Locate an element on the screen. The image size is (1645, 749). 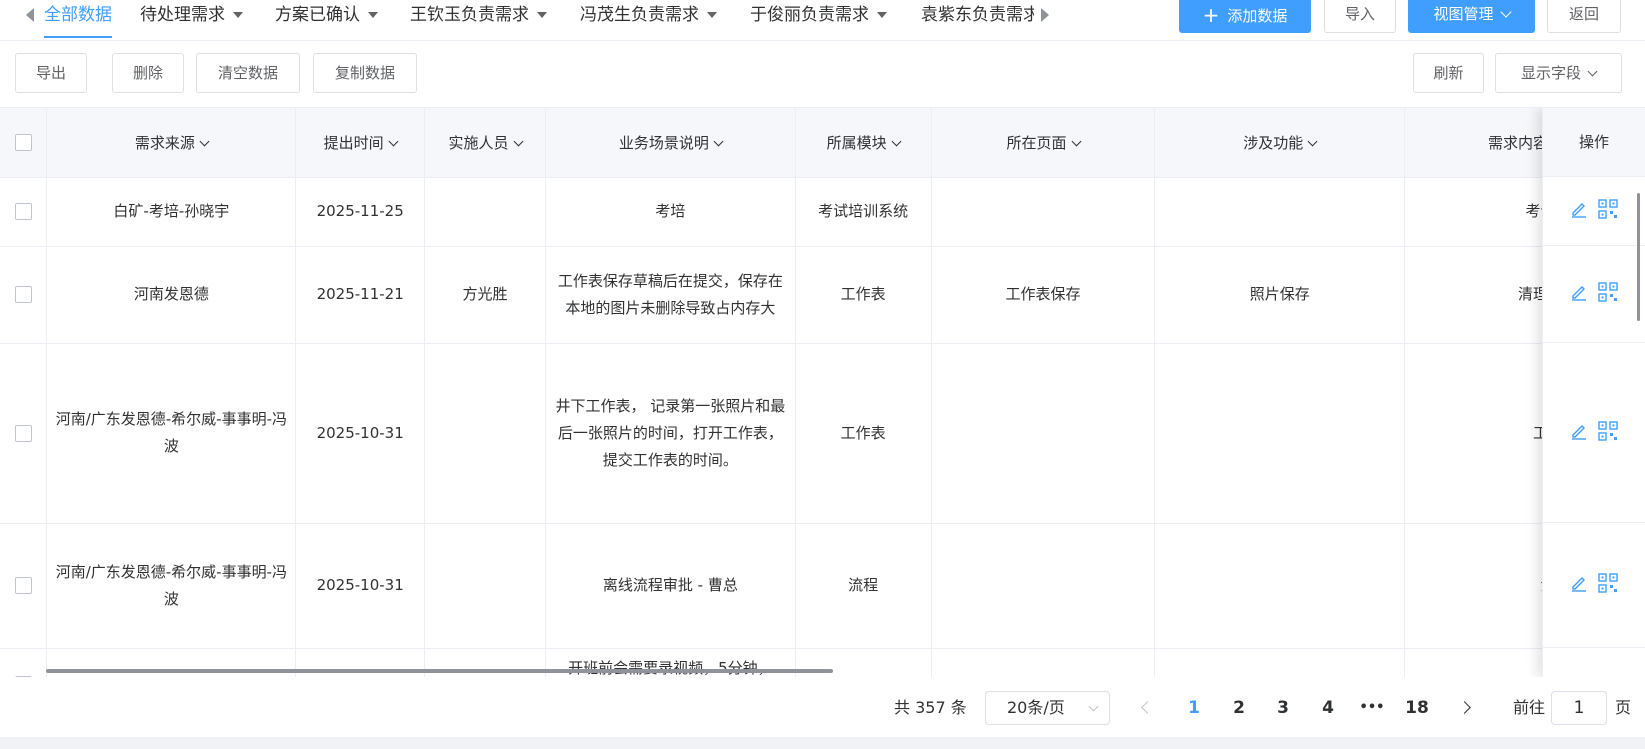
view-manage-button: 视图管理 is located at coordinates (1471, 16).